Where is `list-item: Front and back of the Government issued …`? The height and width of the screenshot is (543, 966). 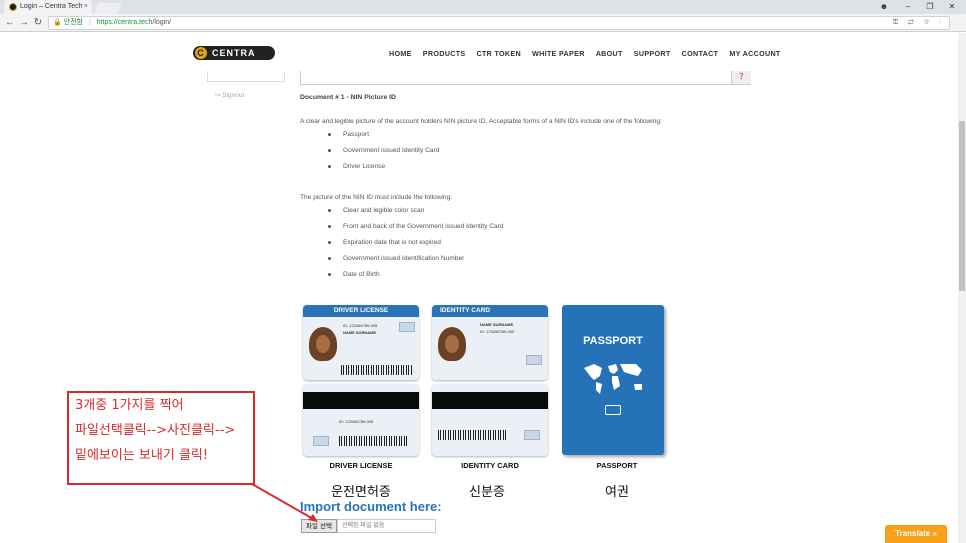 list-item: Front and back of the Government issued … is located at coordinates (416, 230).